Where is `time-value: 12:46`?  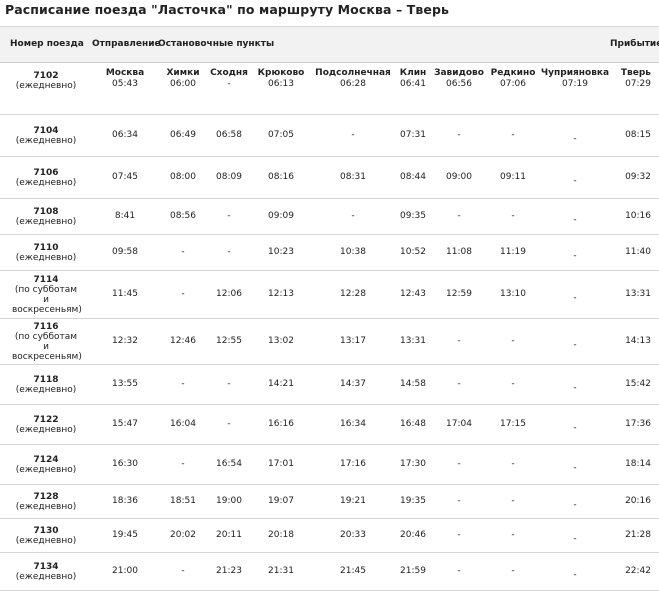
time-value: 12:46 is located at coordinates (183, 341).